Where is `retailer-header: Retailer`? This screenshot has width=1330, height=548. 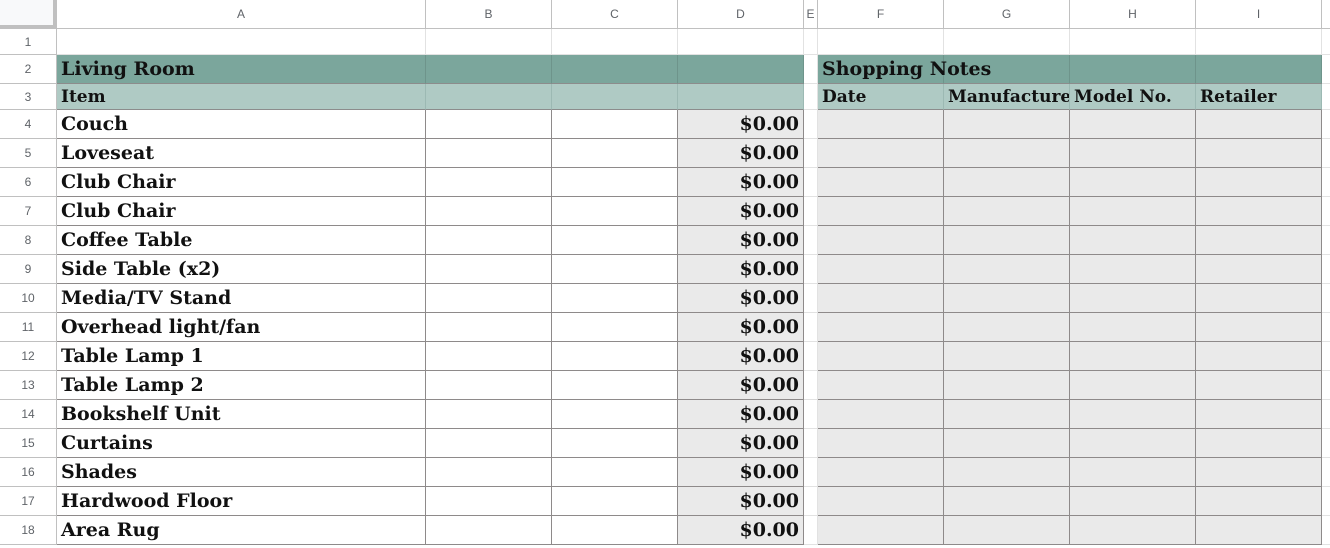 retailer-header: Retailer is located at coordinates (1259, 97).